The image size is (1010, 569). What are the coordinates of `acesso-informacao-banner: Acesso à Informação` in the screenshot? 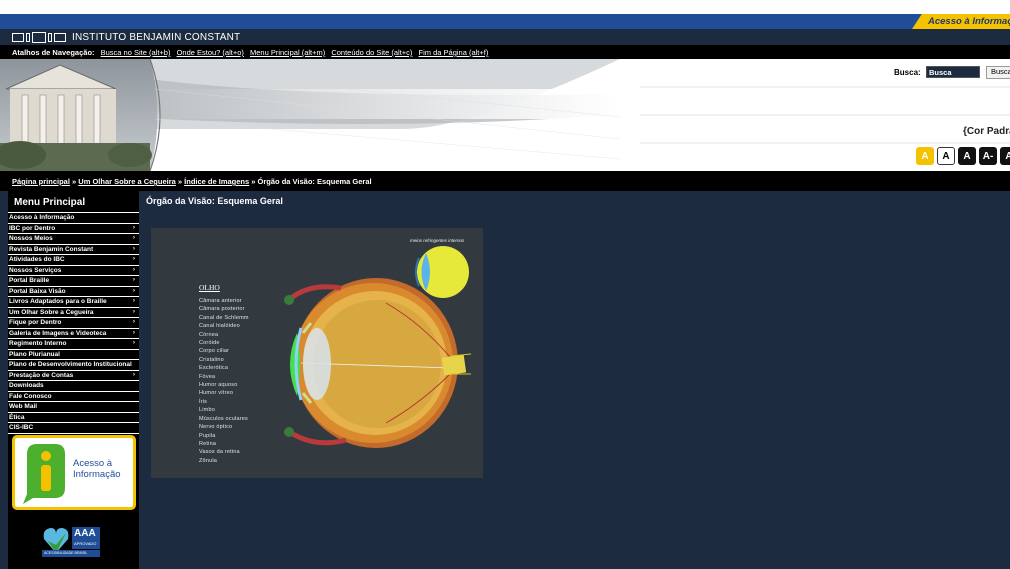 It's located at (74, 472).